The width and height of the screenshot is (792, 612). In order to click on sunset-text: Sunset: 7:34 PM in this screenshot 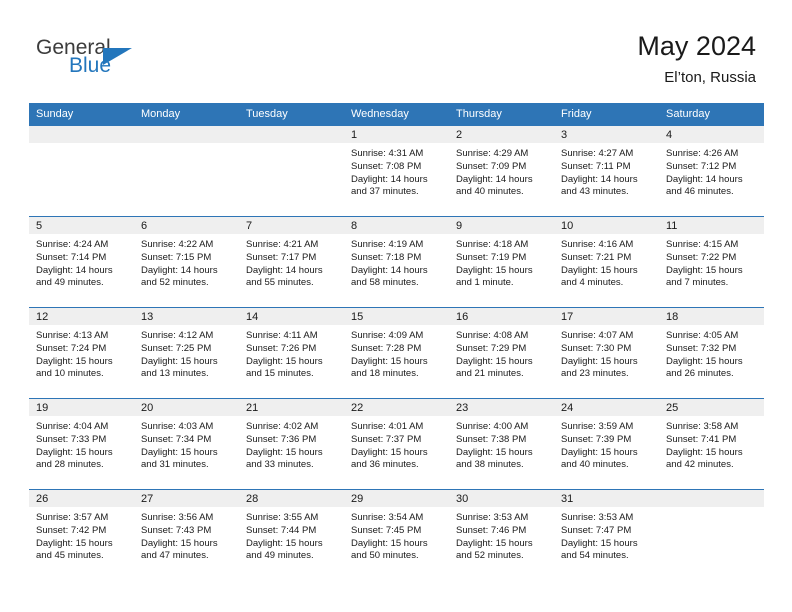, I will do `click(176, 439)`.